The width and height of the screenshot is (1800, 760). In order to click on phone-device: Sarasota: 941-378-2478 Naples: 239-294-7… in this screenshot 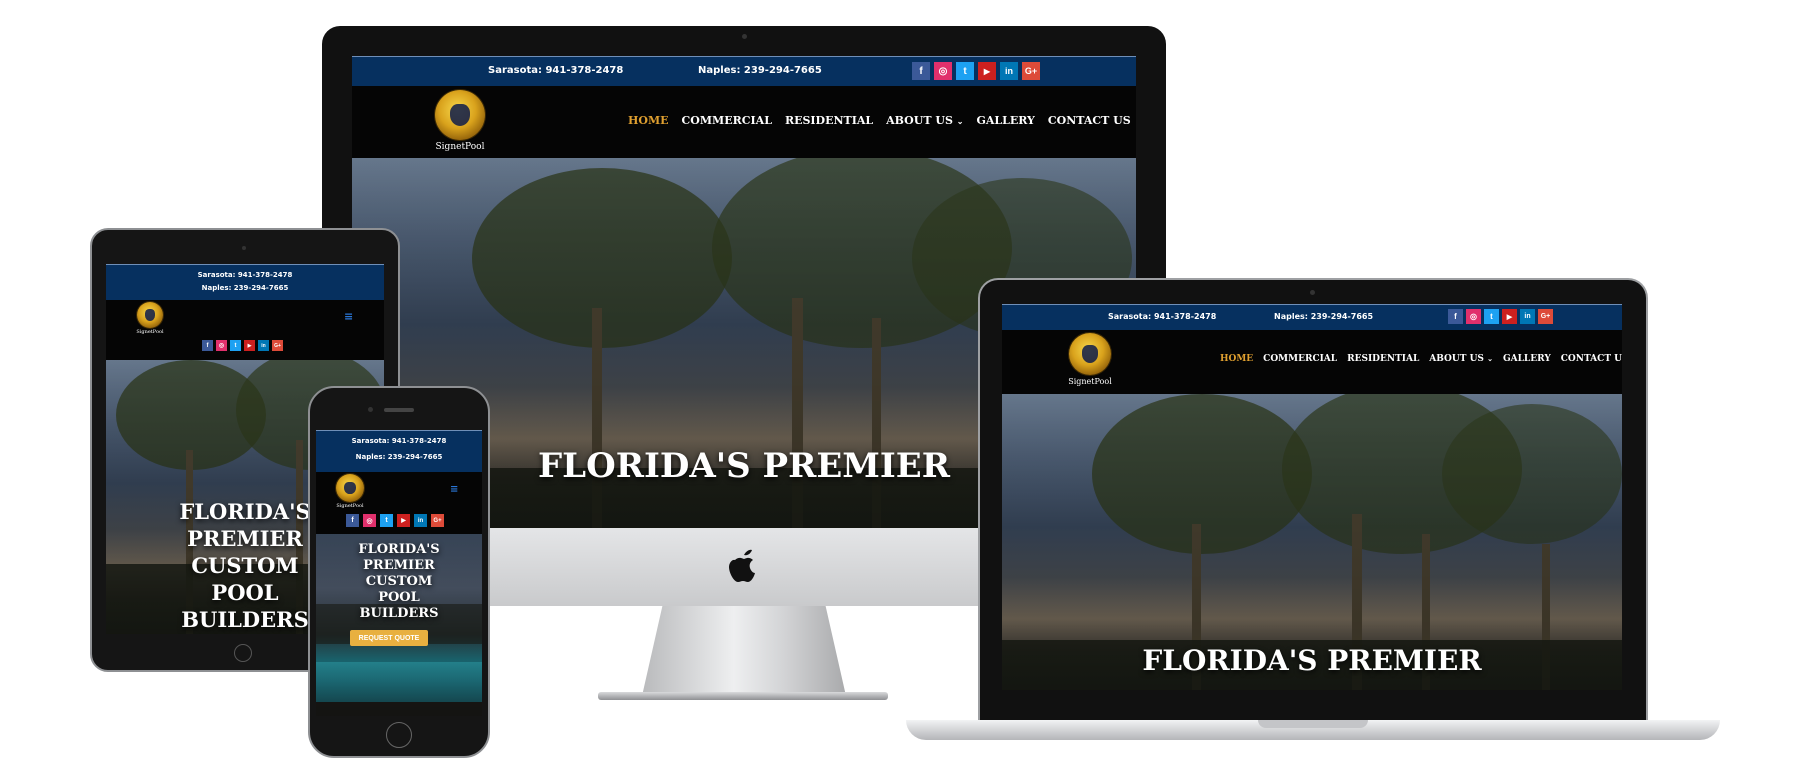, I will do `click(399, 572)`.